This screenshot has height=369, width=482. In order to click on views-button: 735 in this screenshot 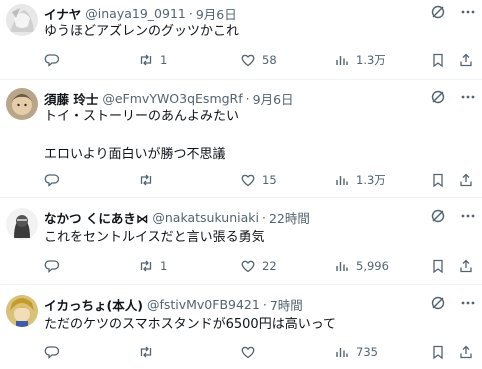, I will do `click(356, 352)`.